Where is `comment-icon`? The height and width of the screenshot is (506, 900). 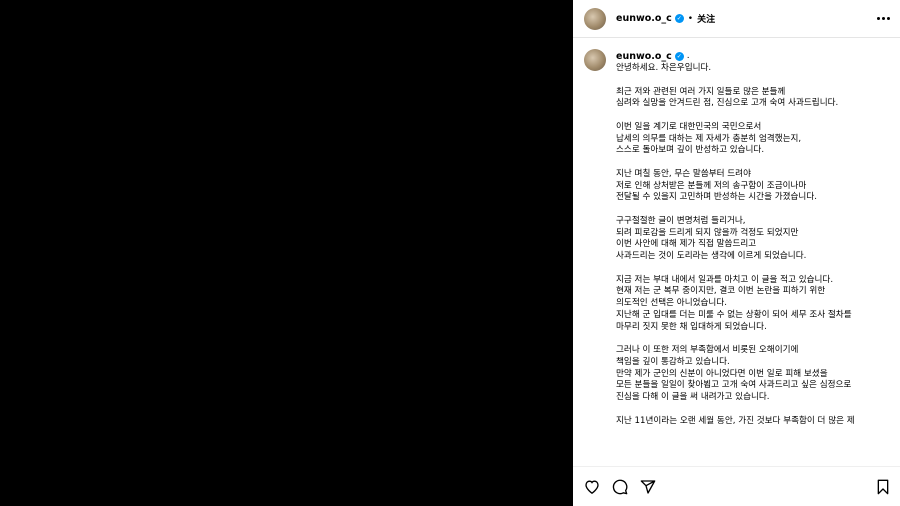
comment-icon is located at coordinates (620, 487).